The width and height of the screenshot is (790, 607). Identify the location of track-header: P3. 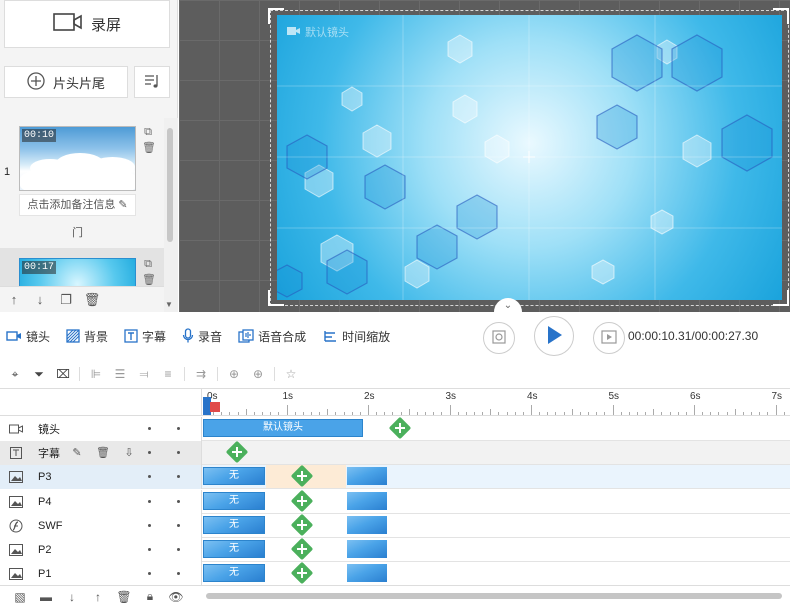
(101, 477).